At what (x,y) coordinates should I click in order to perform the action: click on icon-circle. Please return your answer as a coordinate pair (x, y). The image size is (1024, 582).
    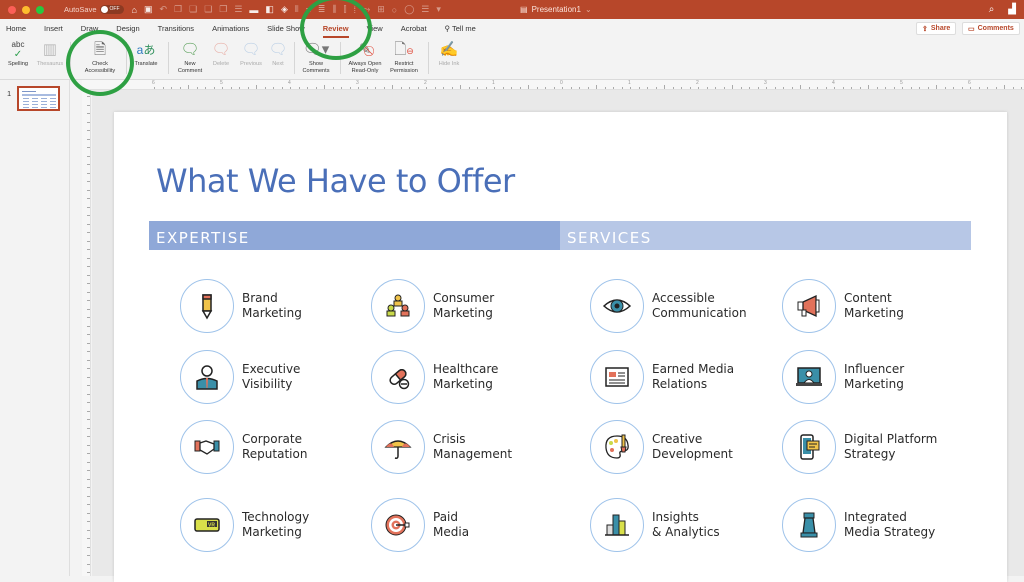
    Looking at the image, I should click on (398, 447).